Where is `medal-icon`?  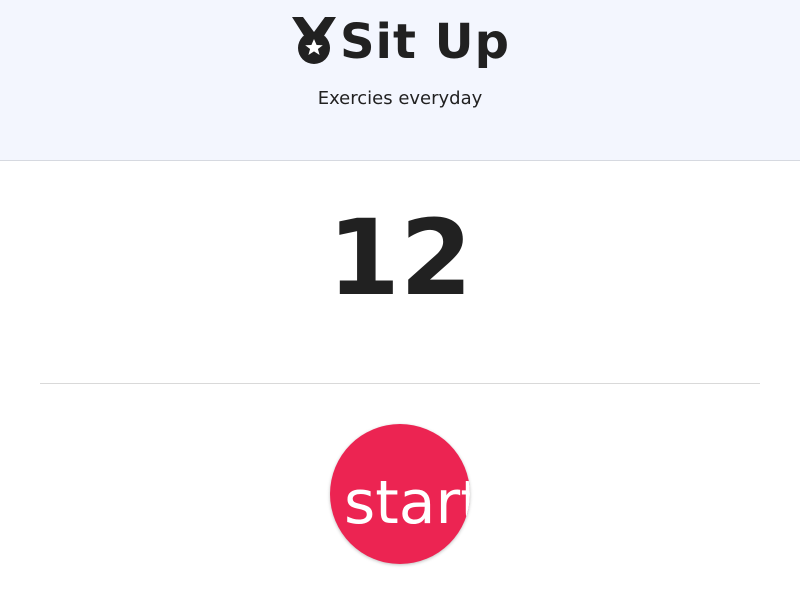 medal-icon is located at coordinates (313, 40).